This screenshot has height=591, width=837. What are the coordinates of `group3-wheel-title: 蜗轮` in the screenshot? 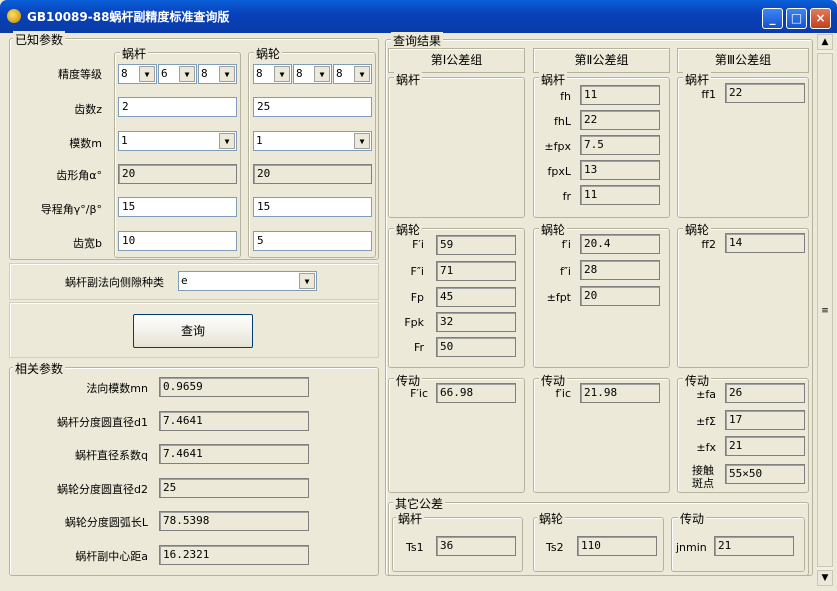 It's located at (697, 229).